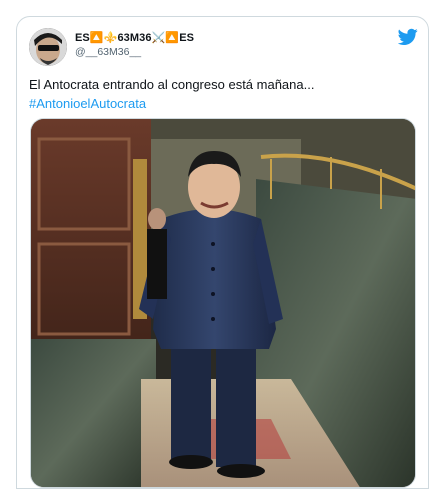 The image size is (429, 489). What do you see at coordinates (223, 48) in the screenshot?
I see `tweet-header: ES🔼⚜️63M36⚔️🔼ES @__63M36__` at bounding box center [223, 48].